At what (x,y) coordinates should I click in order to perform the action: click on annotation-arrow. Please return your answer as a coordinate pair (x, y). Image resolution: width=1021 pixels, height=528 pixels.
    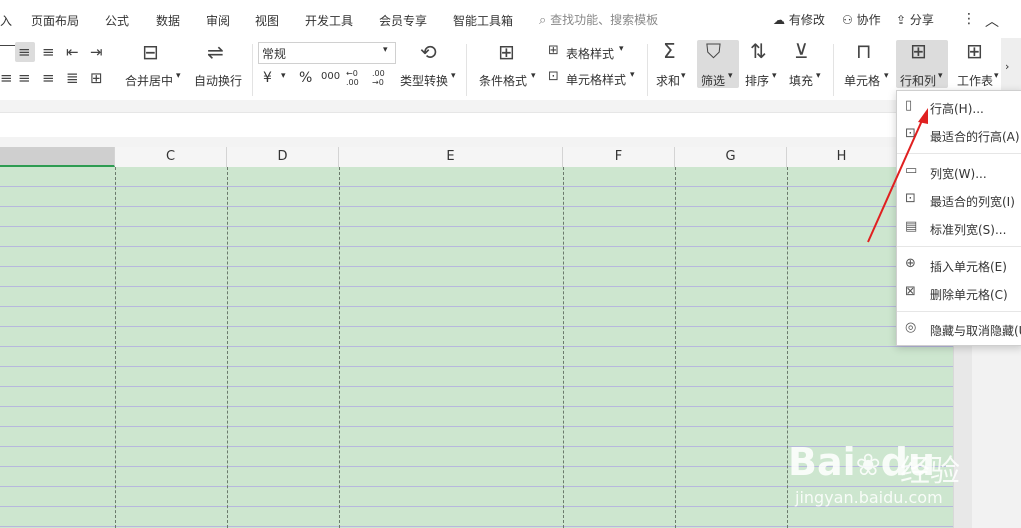
    Looking at the image, I should click on (897, 175).